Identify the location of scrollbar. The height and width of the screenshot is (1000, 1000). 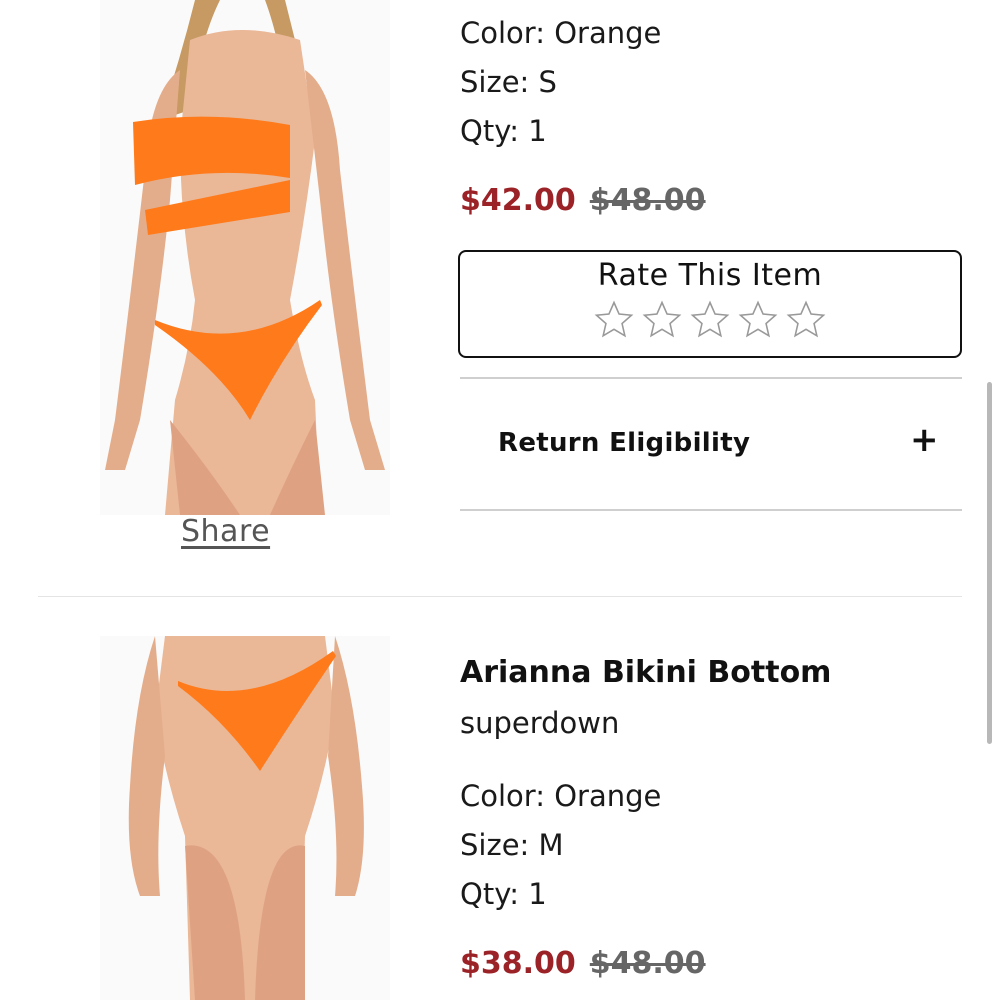
(989, 563).